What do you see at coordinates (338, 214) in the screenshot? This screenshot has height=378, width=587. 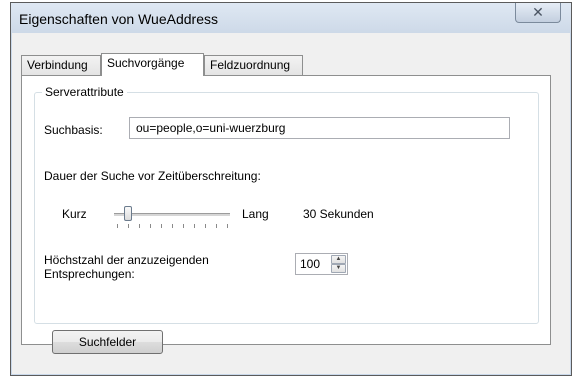 I see `slider-value-text: 30 Sekunden` at bounding box center [338, 214].